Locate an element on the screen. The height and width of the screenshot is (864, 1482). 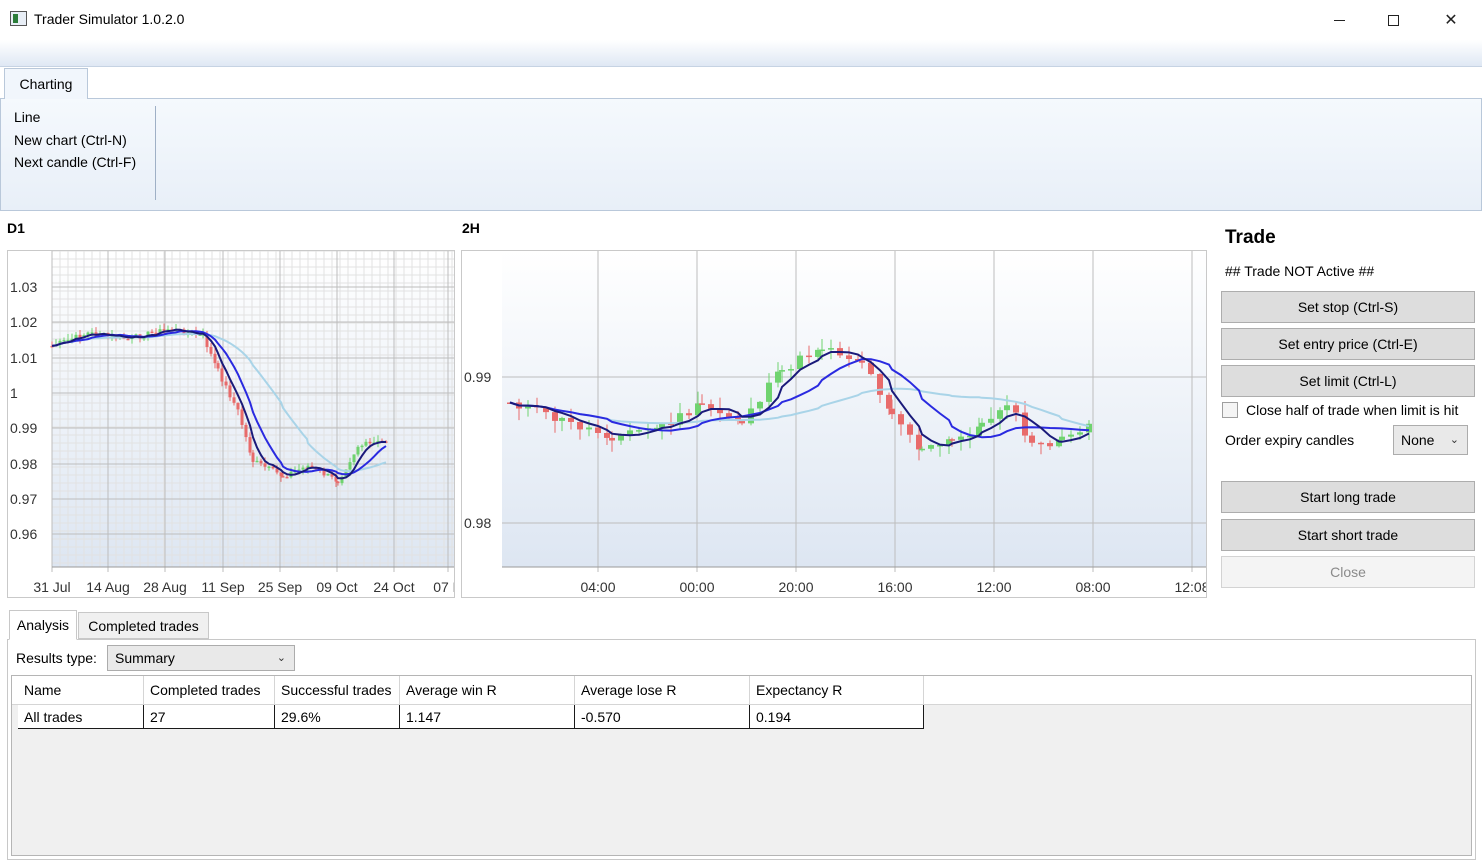
x-tick-label: 16:00 is located at coordinates (894, 587).